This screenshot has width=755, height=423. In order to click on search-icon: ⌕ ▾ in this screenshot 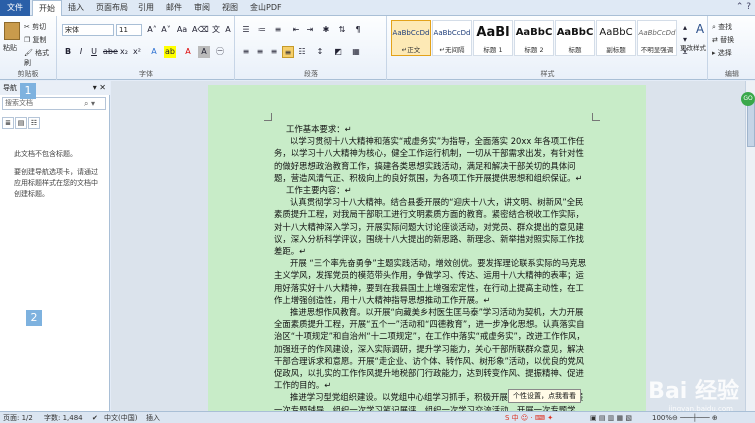, I will do `click(89, 103)`.